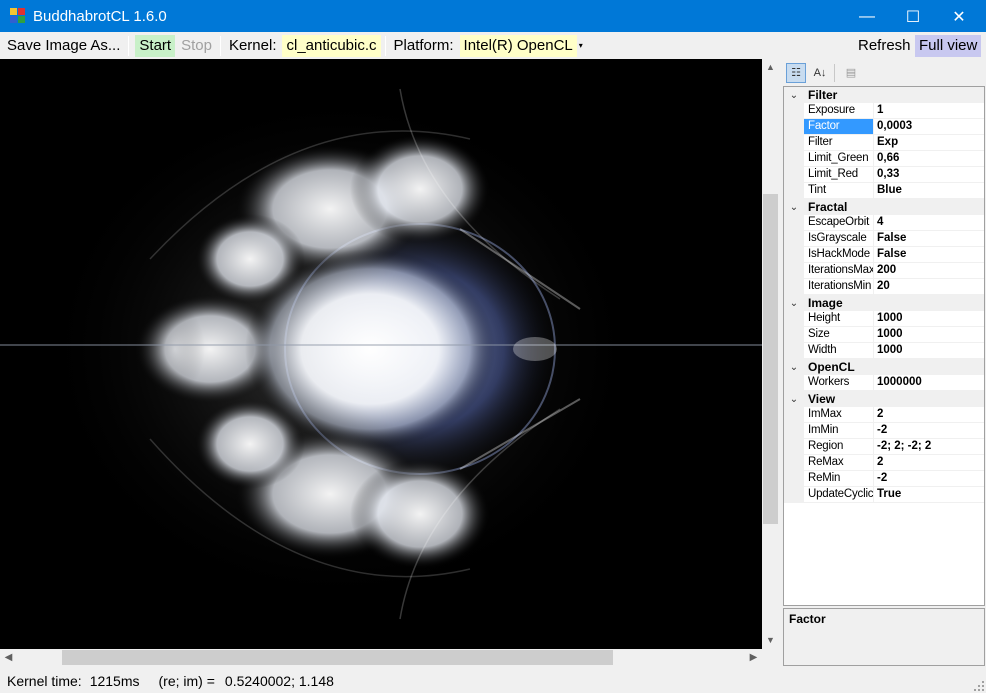  Describe the element at coordinates (929, 174) in the screenshot. I see `property-value: 0,33` at that location.